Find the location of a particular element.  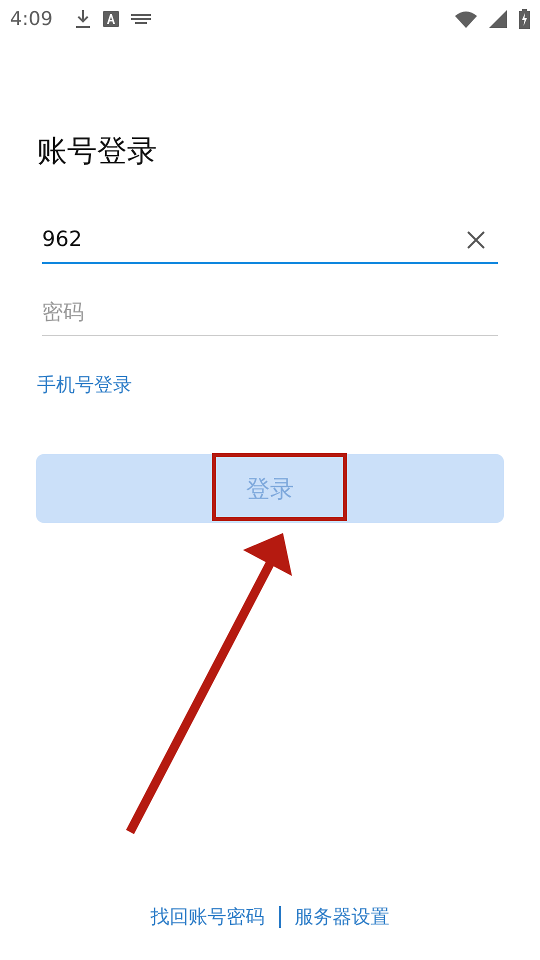

account-field: 962 is located at coordinates (270, 240).